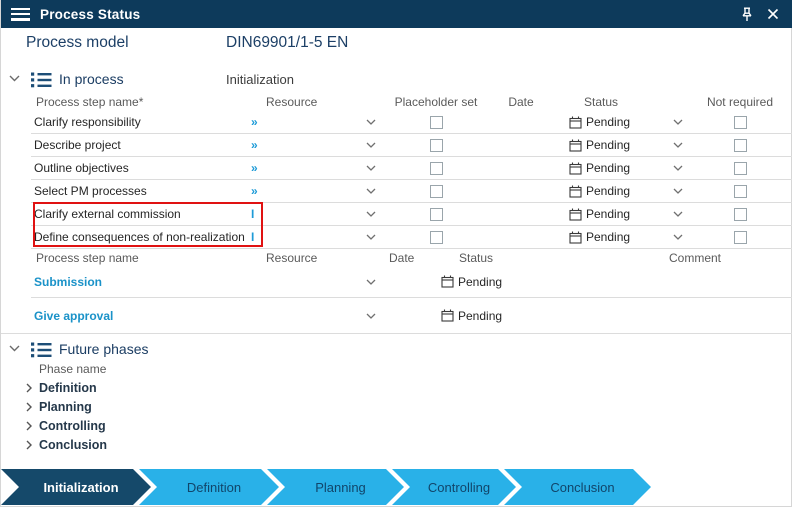 The width and height of the screenshot is (792, 507). What do you see at coordinates (411, 191) in the screenshot?
I see `table-row: Select PM processes » Pending` at bounding box center [411, 191].